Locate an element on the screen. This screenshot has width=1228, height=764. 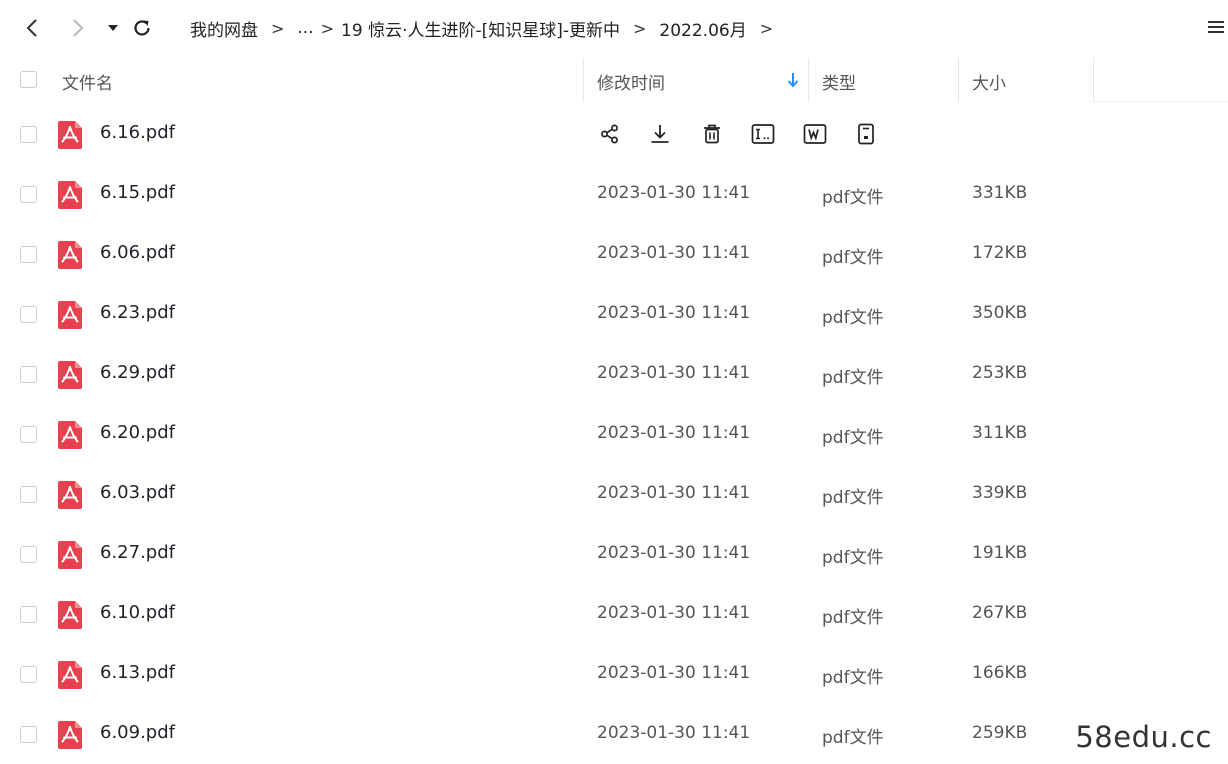
column-header-modified: 修改时间 is located at coordinates (631, 81).